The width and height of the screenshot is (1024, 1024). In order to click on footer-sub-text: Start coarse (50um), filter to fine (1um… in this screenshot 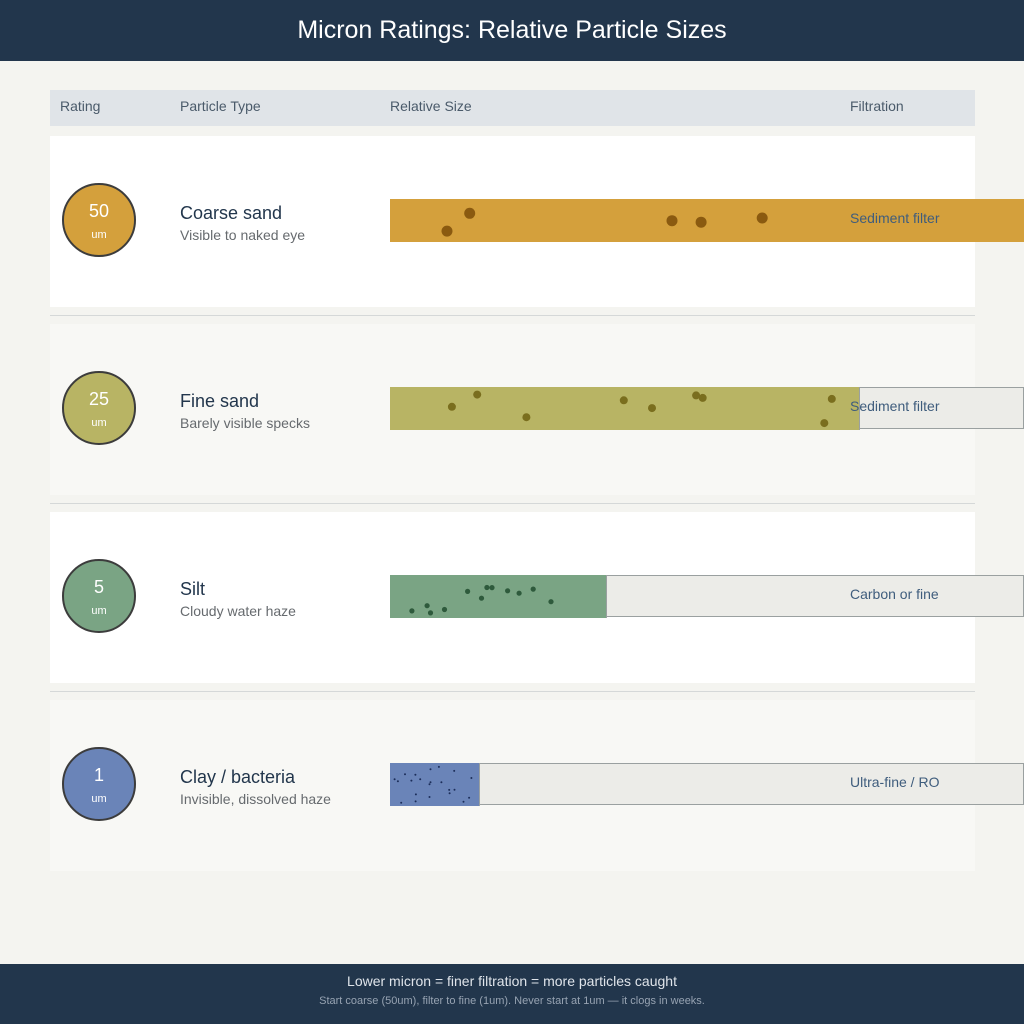, I will do `click(512, 1001)`.